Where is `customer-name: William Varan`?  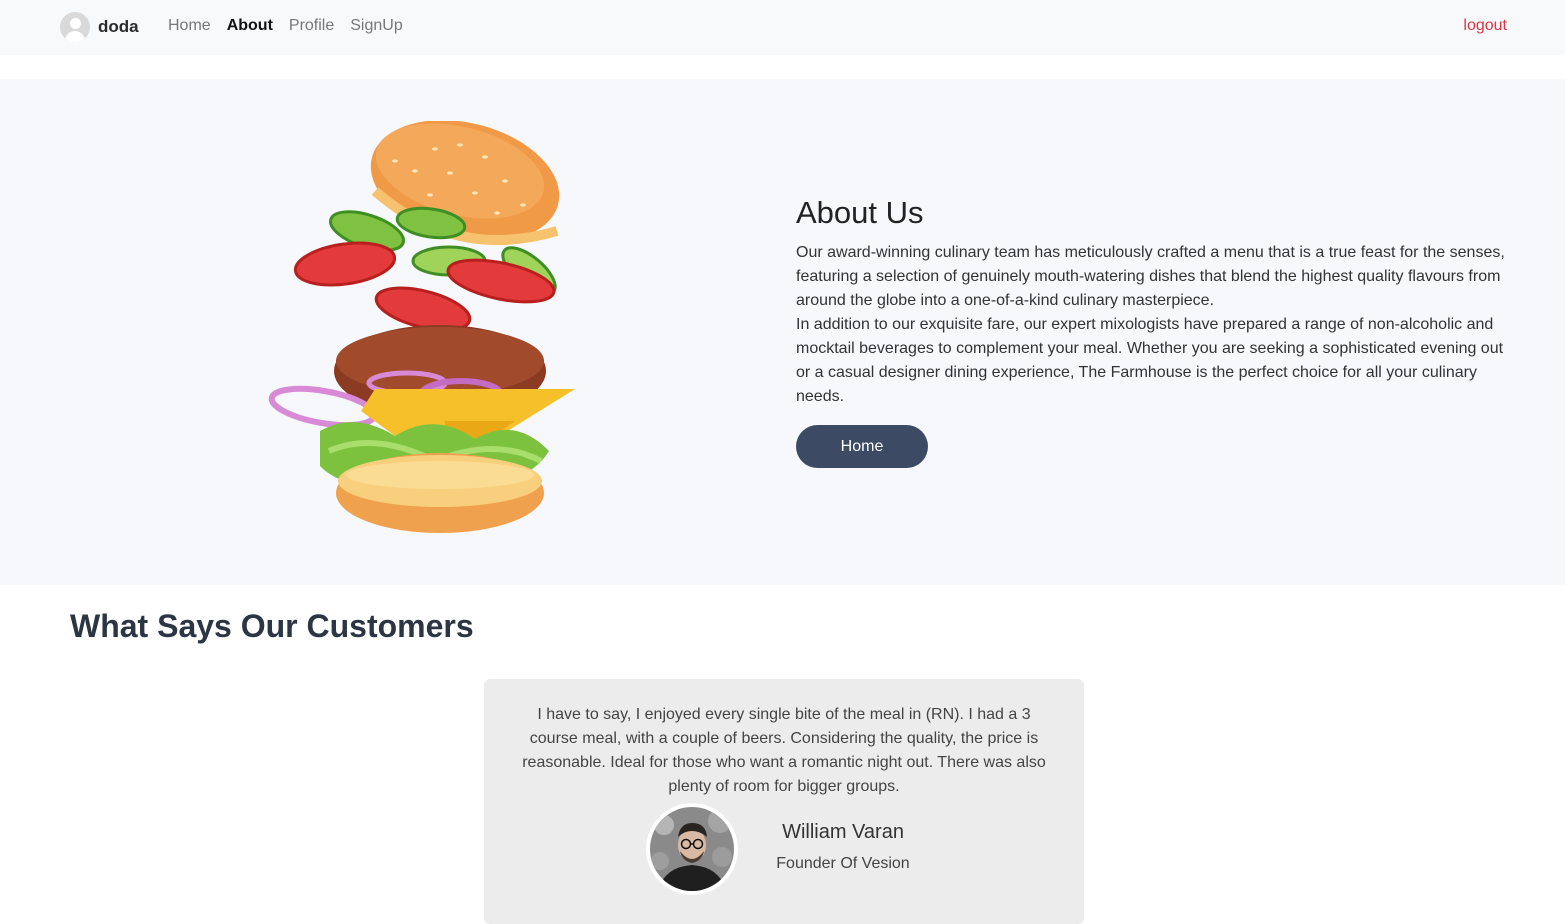
customer-name: William Varan is located at coordinates (843, 832).